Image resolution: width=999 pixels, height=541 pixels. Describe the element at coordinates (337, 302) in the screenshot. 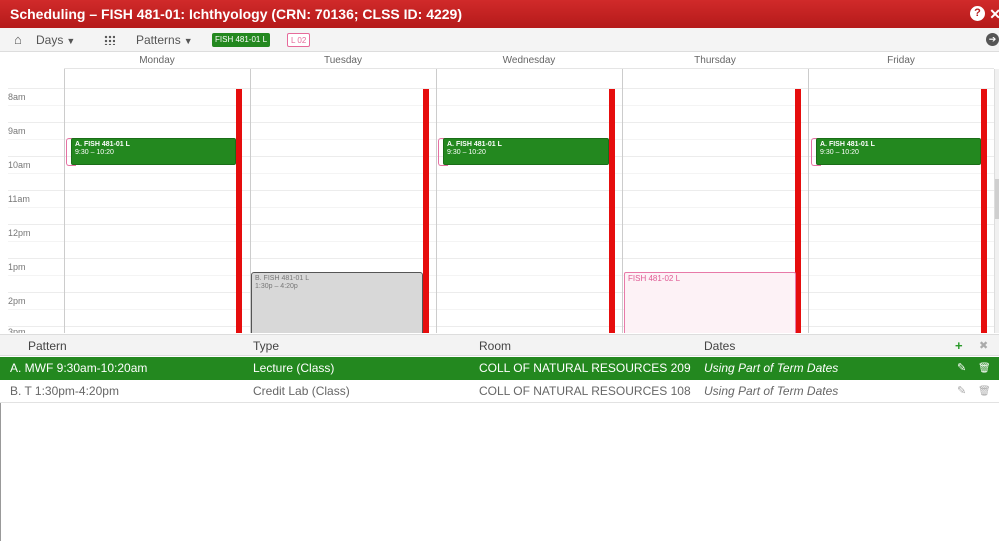

I see `event-tuesday-lab: B. FISH 481-01 L 1:30p – 4:20p` at that location.